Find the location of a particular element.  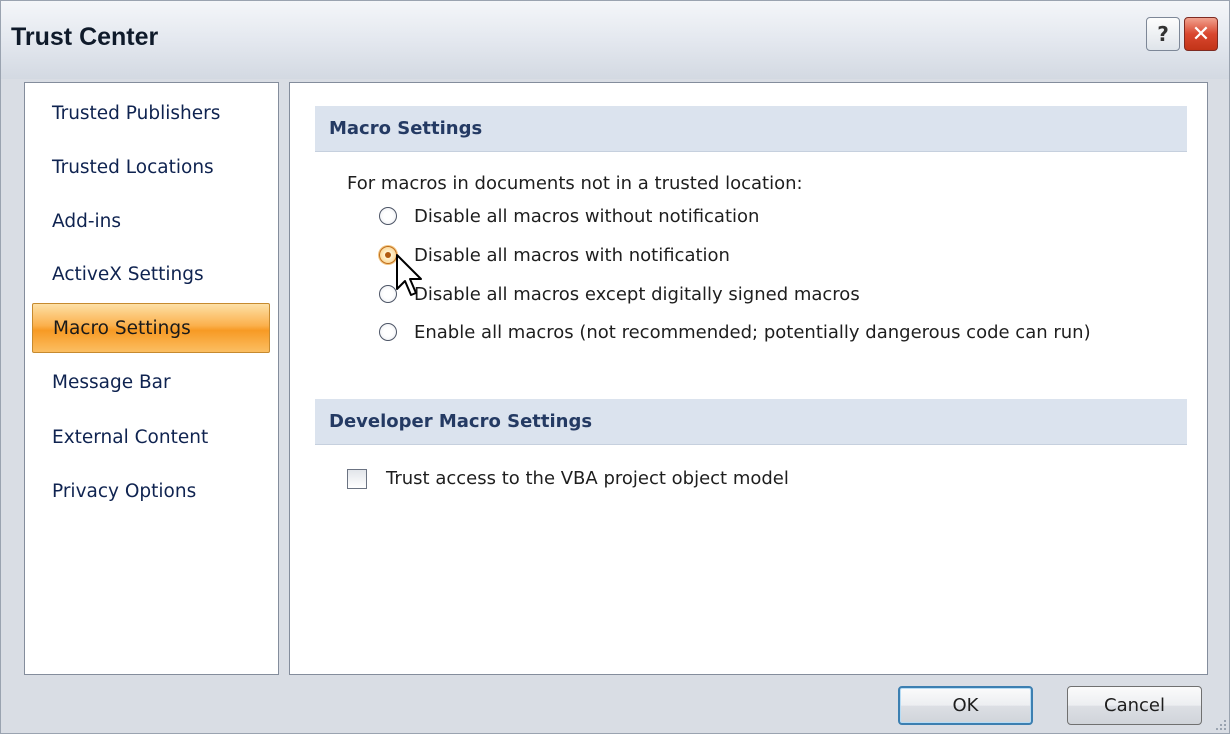

sidebar-item-privacy-options: Privacy Options is located at coordinates (151, 491).